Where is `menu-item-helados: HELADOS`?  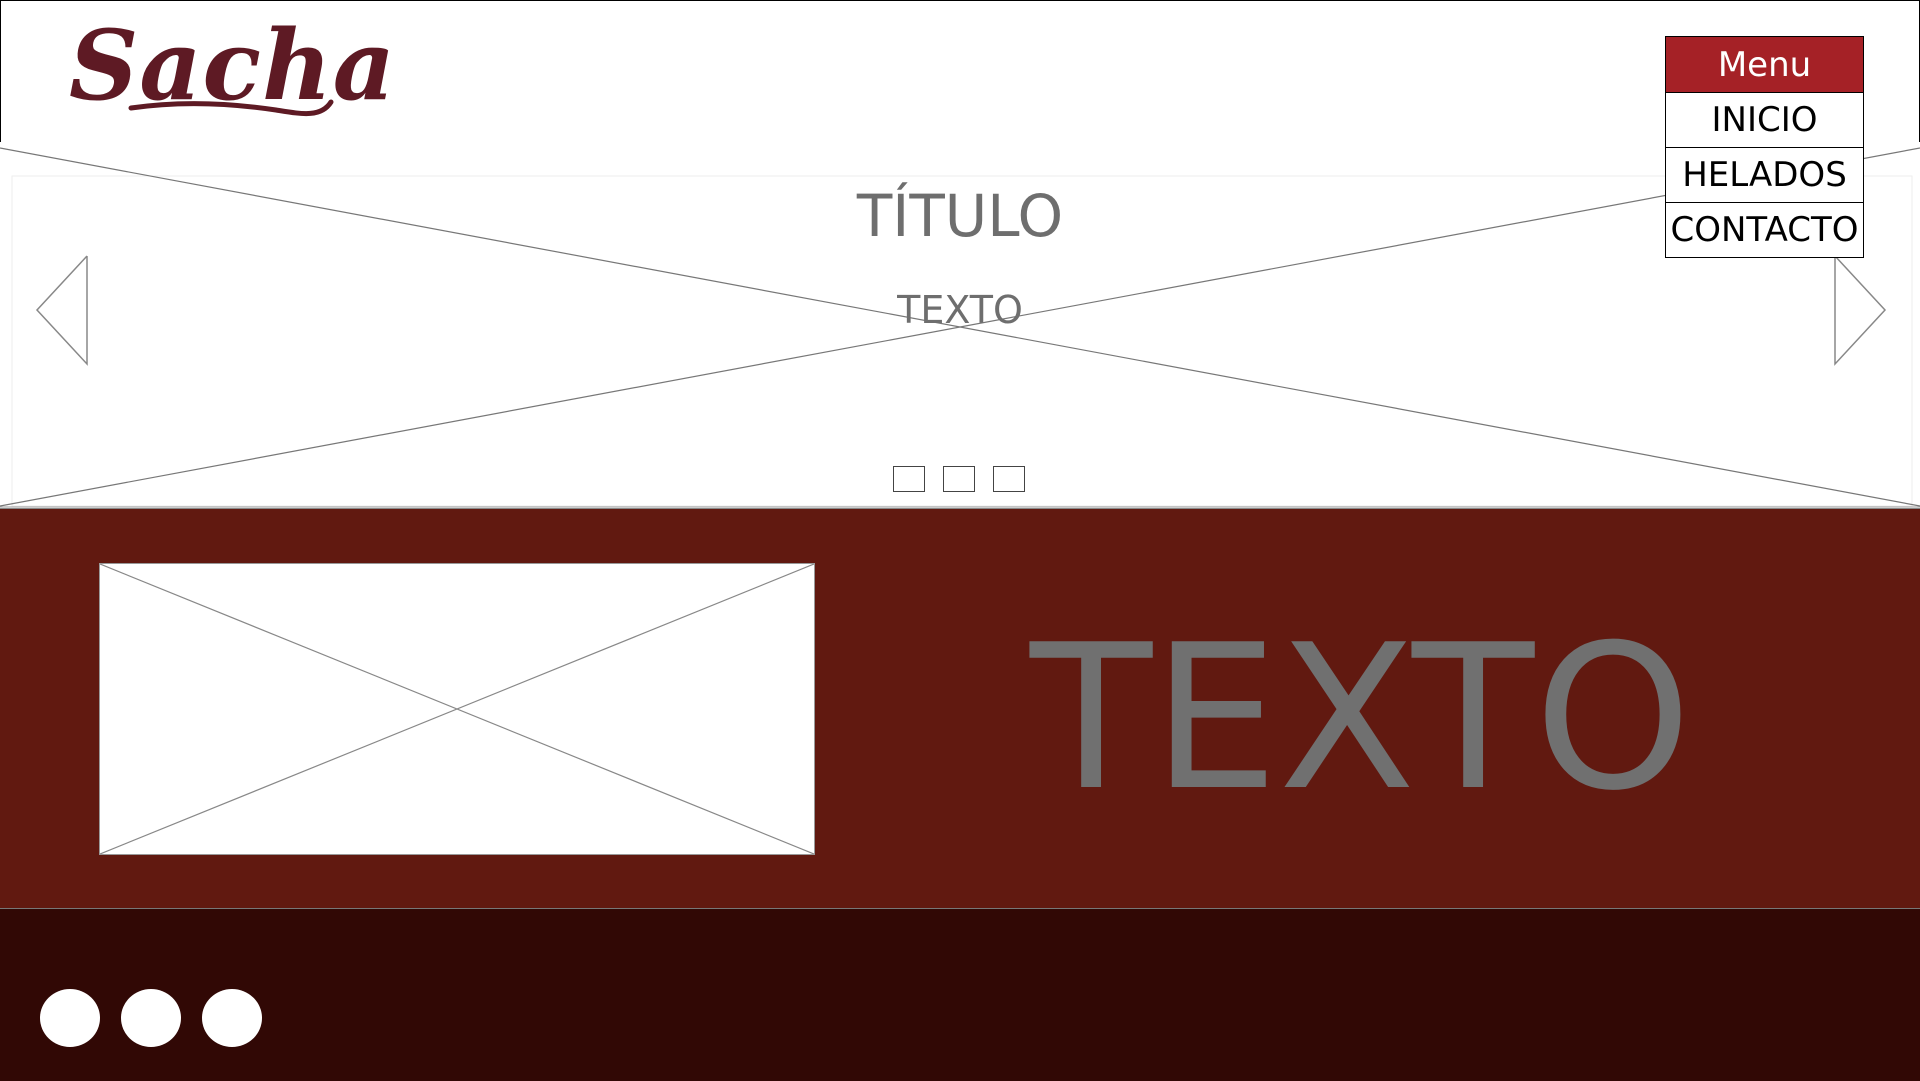
menu-item-helados: HELADOS is located at coordinates (1764, 175).